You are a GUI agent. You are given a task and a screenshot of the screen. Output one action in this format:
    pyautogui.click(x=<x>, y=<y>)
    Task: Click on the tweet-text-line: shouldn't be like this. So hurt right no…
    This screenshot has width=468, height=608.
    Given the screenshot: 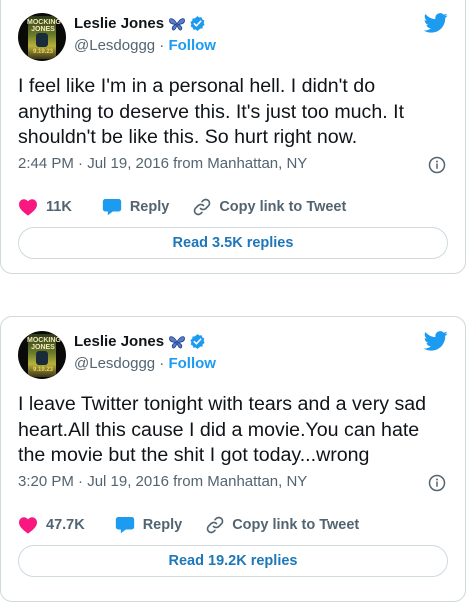 What is the action you would take?
    pyautogui.click(x=188, y=137)
    